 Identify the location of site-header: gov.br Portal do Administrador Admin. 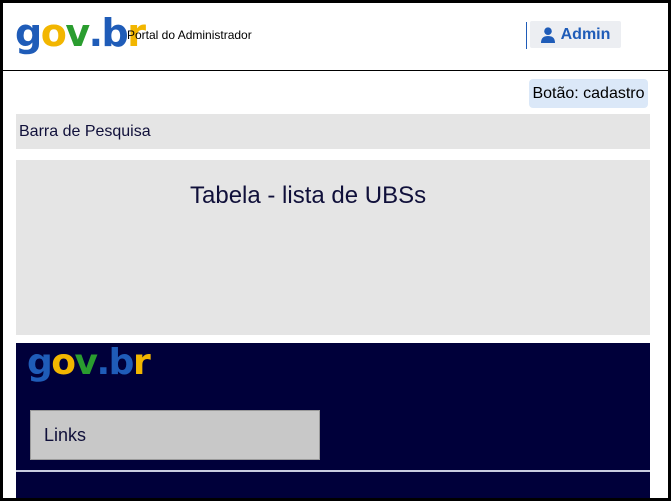
(335, 37).